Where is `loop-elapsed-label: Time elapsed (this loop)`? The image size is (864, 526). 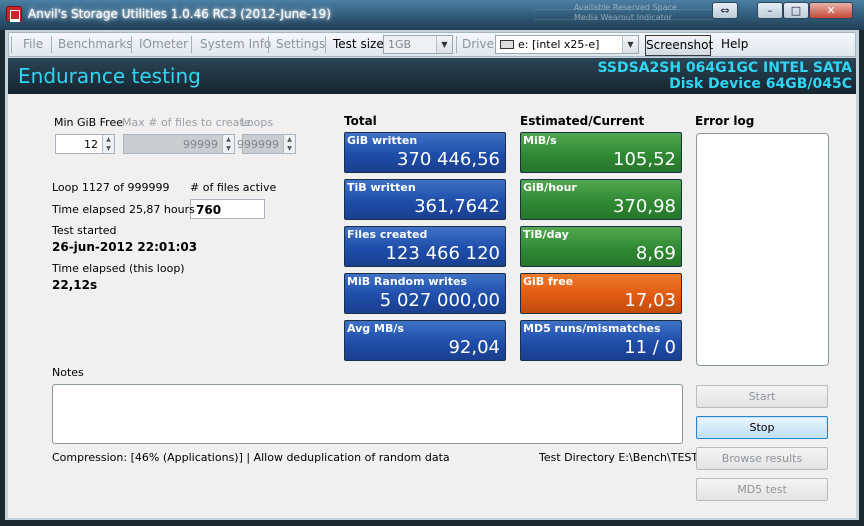 loop-elapsed-label: Time elapsed (this loop) is located at coordinates (118, 268).